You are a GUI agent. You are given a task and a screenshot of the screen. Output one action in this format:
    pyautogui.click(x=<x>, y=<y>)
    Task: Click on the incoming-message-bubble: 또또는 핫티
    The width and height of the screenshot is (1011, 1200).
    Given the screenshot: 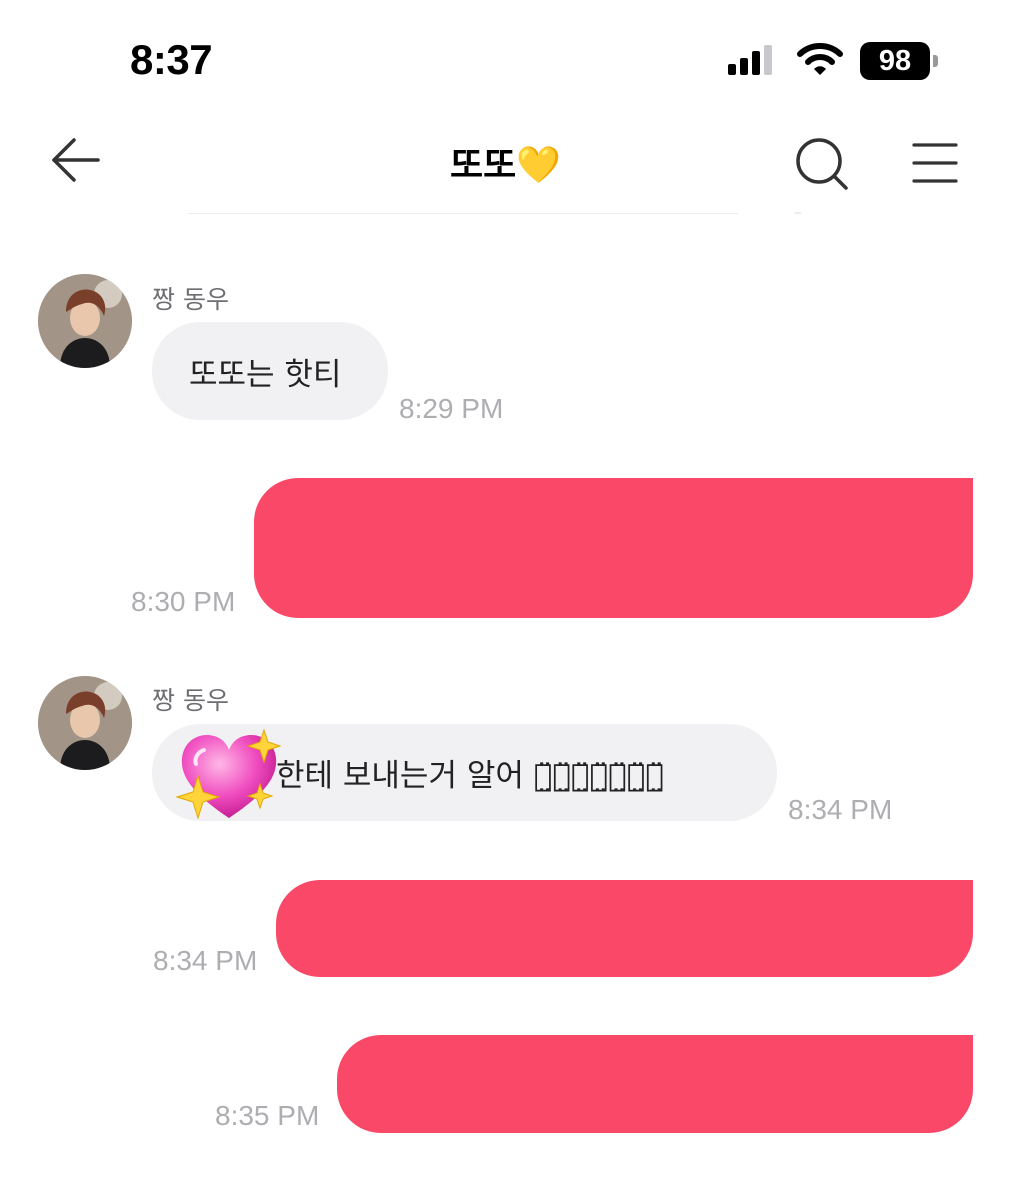 What is the action you would take?
    pyautogui.click(x=270, y=371)
    